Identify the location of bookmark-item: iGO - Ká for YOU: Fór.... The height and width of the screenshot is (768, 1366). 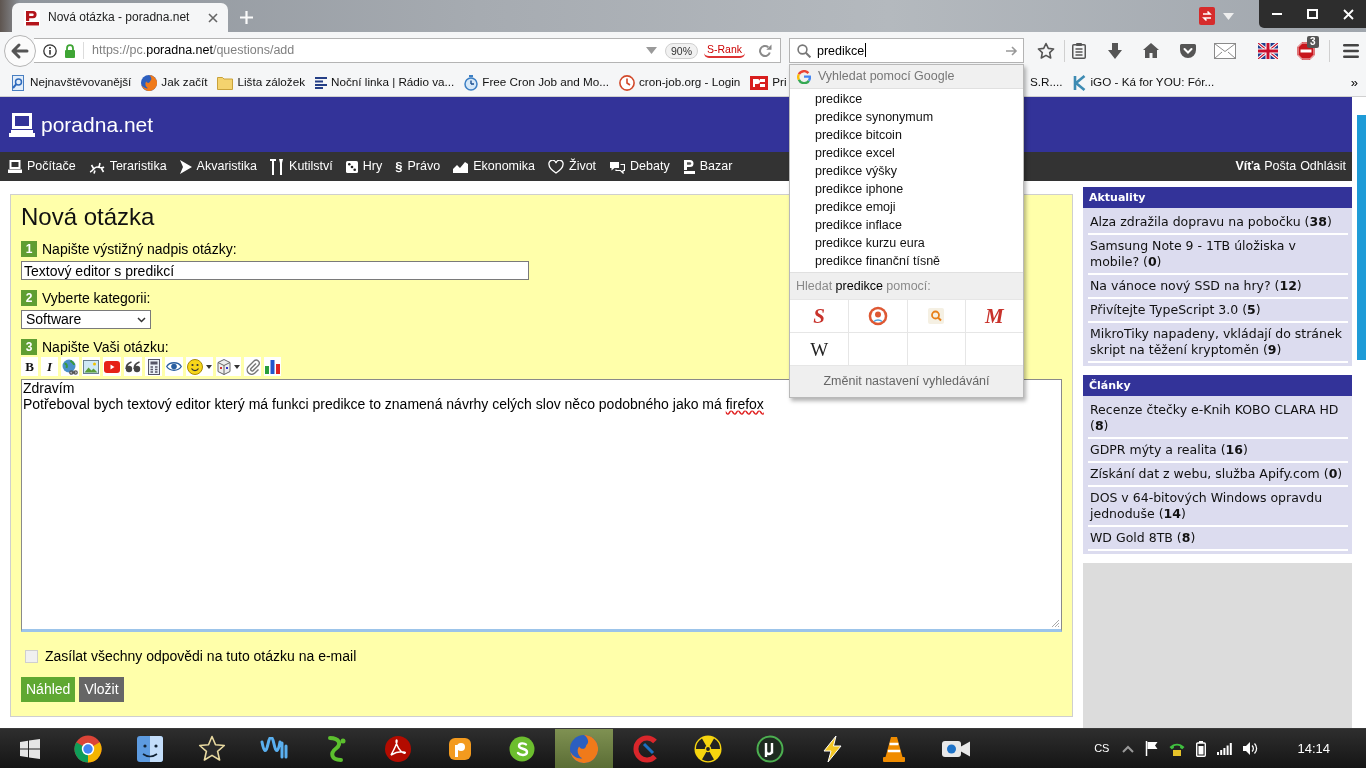
(1143, 82).